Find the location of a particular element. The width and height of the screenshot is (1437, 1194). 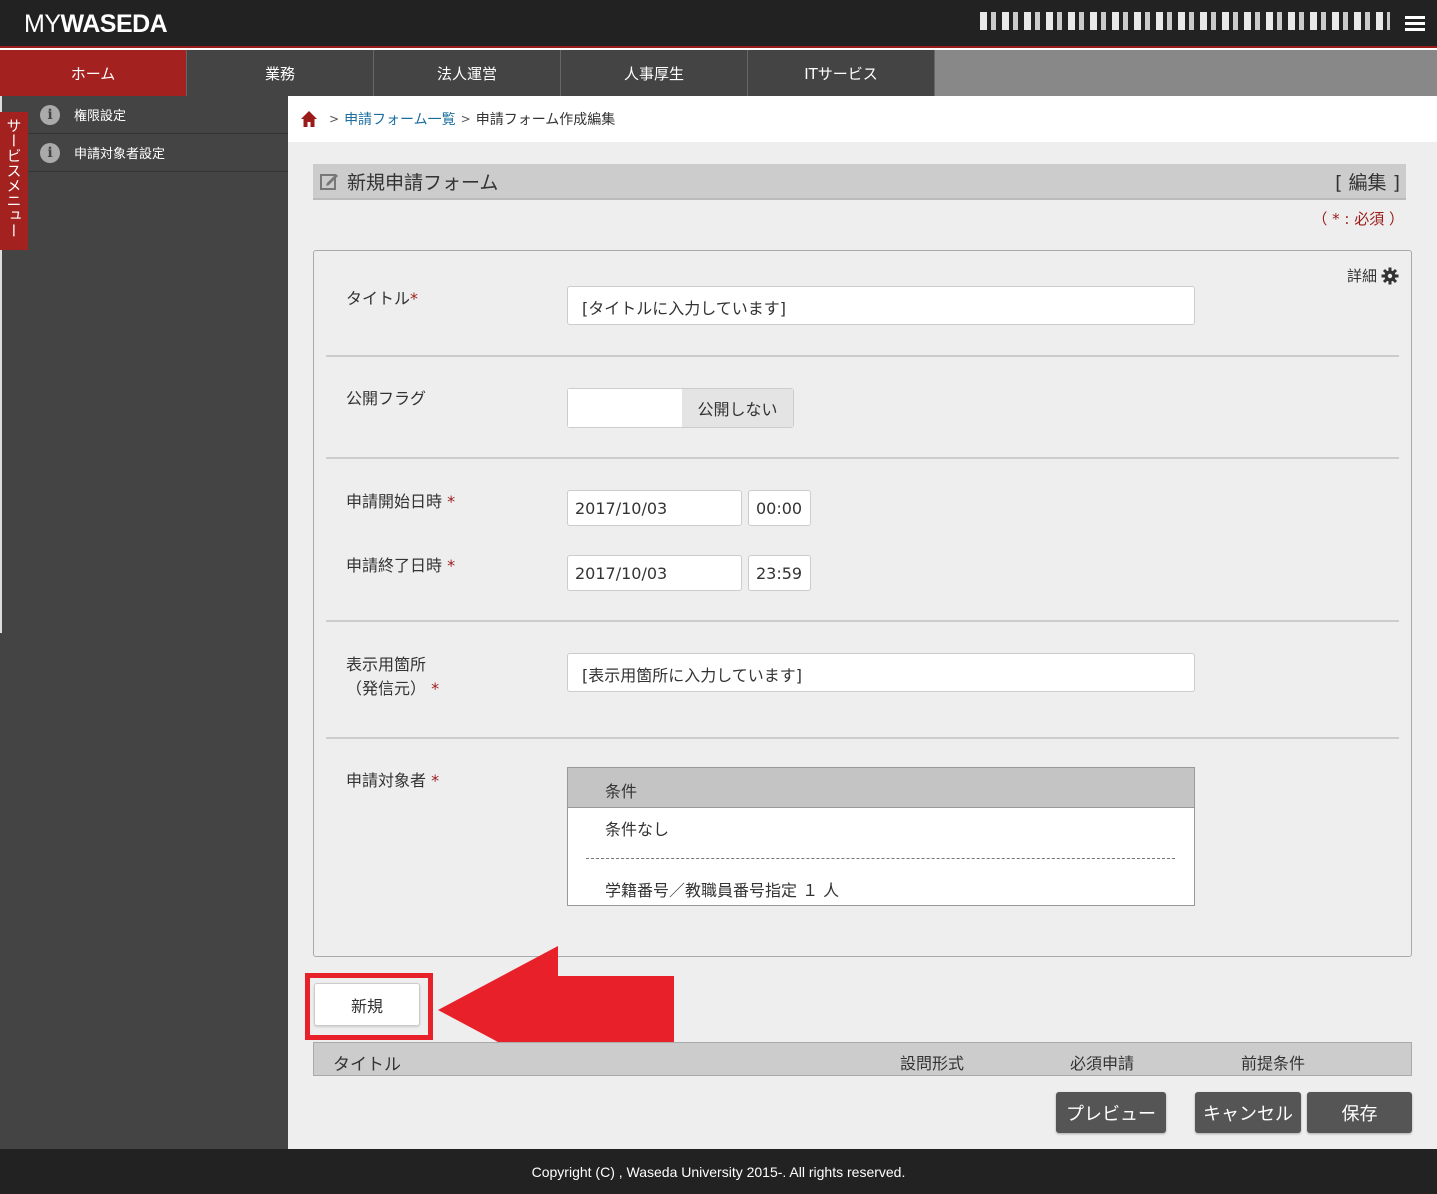

breadcrumb-current: 申請フォーム作成編集 is located at coordinates (545, 120).